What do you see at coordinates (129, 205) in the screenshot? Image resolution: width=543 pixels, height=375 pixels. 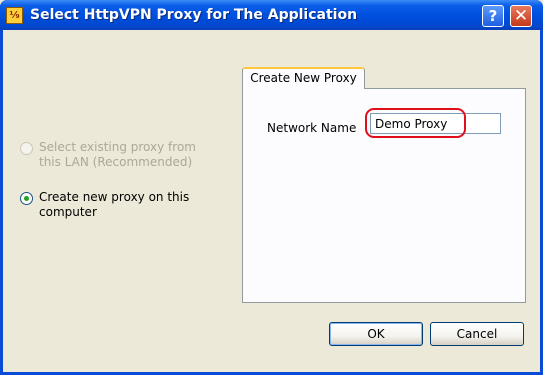 I see `new-proxy-label: Create new proxy on this computer` at bounding box center [129, 205].